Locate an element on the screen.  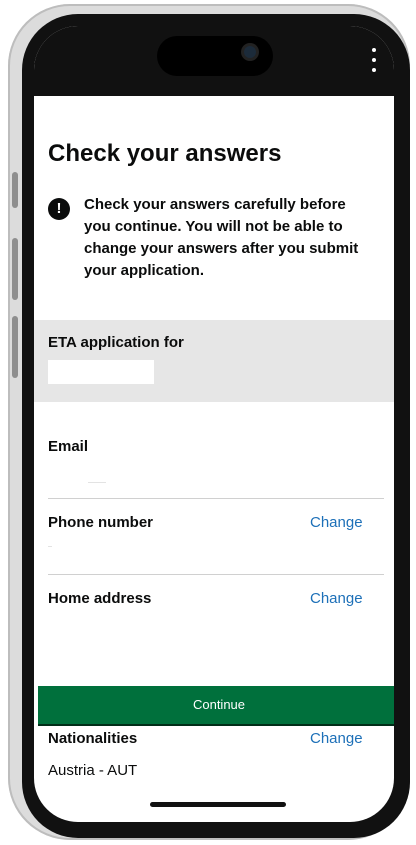
home-address-label: Home address is located at coordinates (100, 598).